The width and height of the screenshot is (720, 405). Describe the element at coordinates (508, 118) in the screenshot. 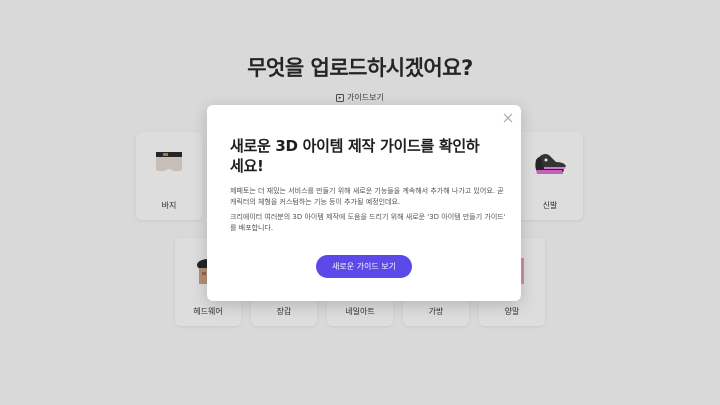

I see `close-icon` at that location.